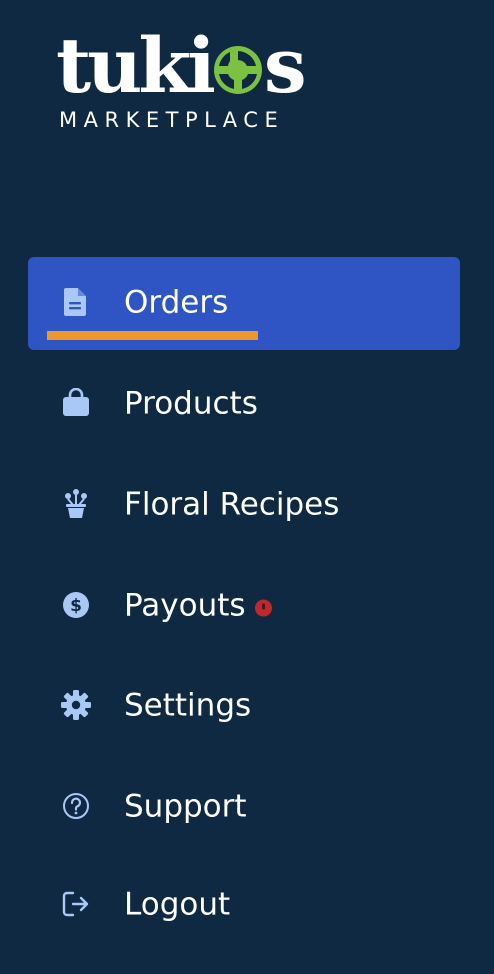 This screenshot has width=494, height=974. I want to click on sidebar-item-label-wrap: Payouts, so click(198, 605).